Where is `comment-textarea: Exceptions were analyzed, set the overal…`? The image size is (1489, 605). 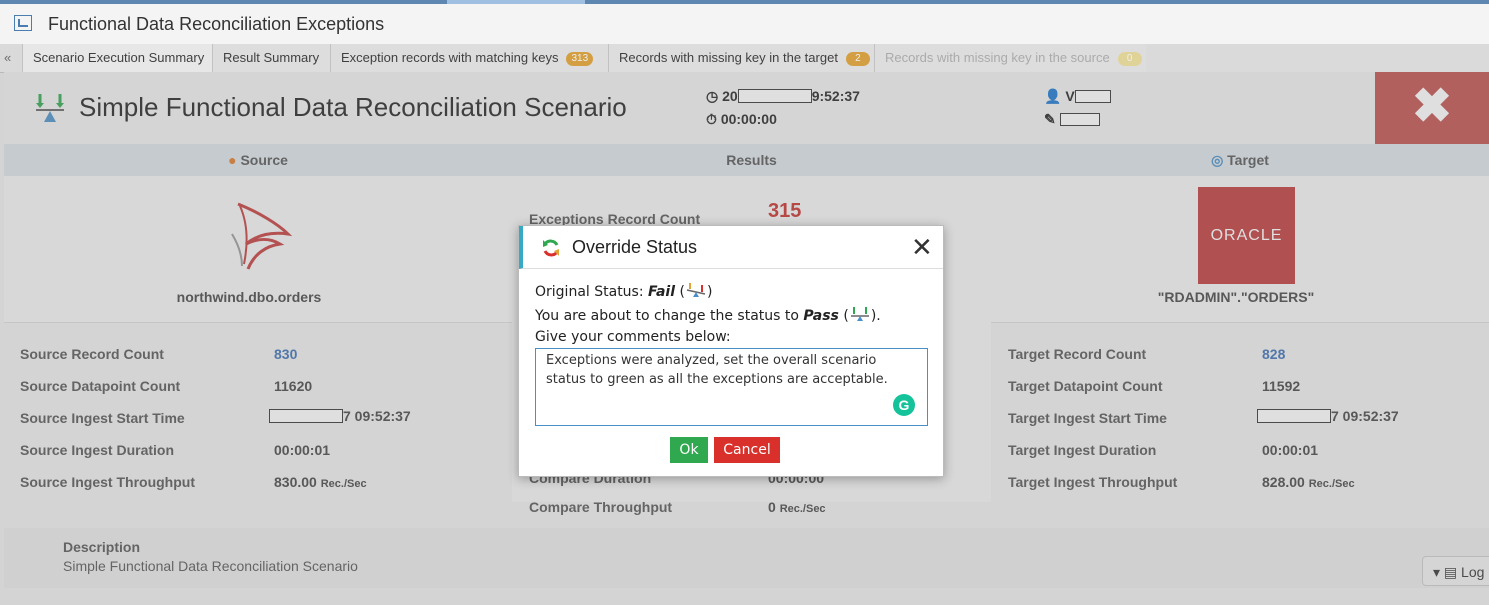 comment-textarea: Exceptions were analyzed, set the overal… is located at coordinates (731, 387).